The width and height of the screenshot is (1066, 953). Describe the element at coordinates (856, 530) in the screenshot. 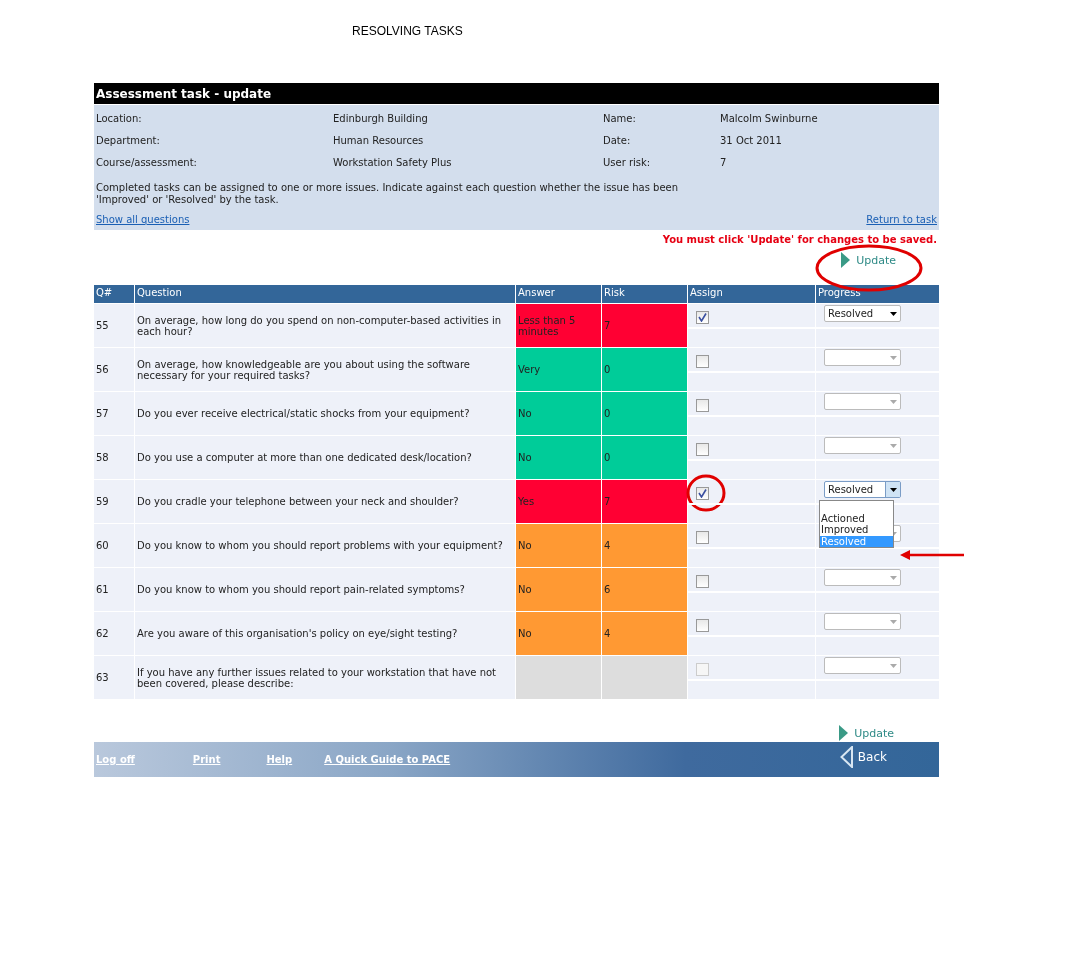

I see `dropdown-option: Improved` at that location.